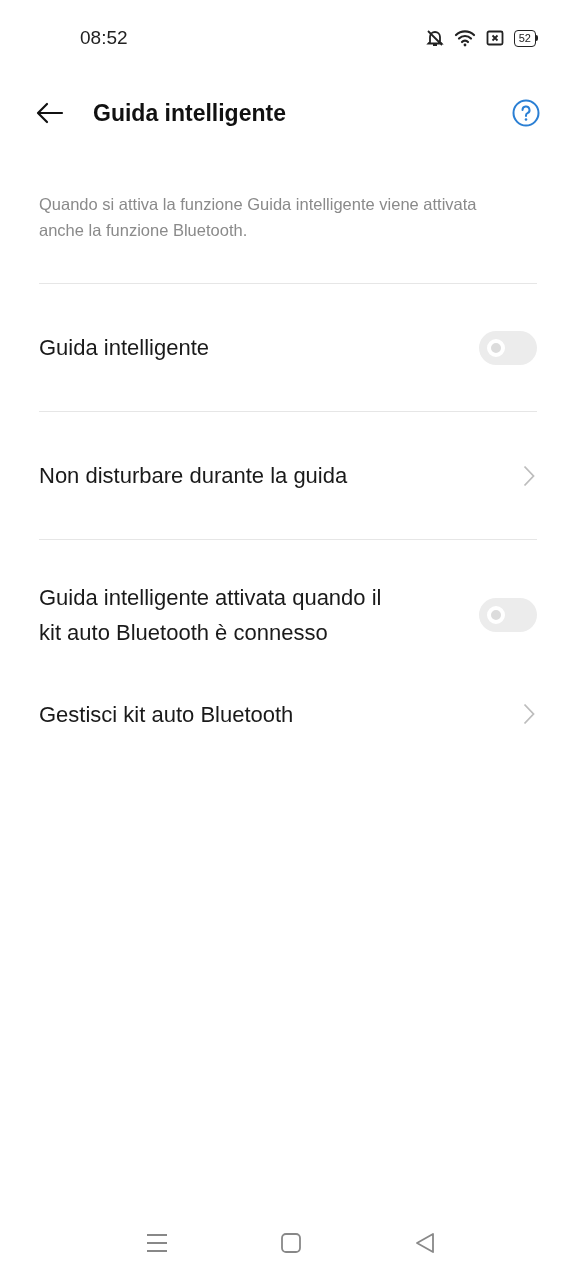 This screenshot has height=1280, width=576. What do you see at coordinates (494, 38) in the screenshot?
I see `sim-x-icon` at bounding box center [494, 38].